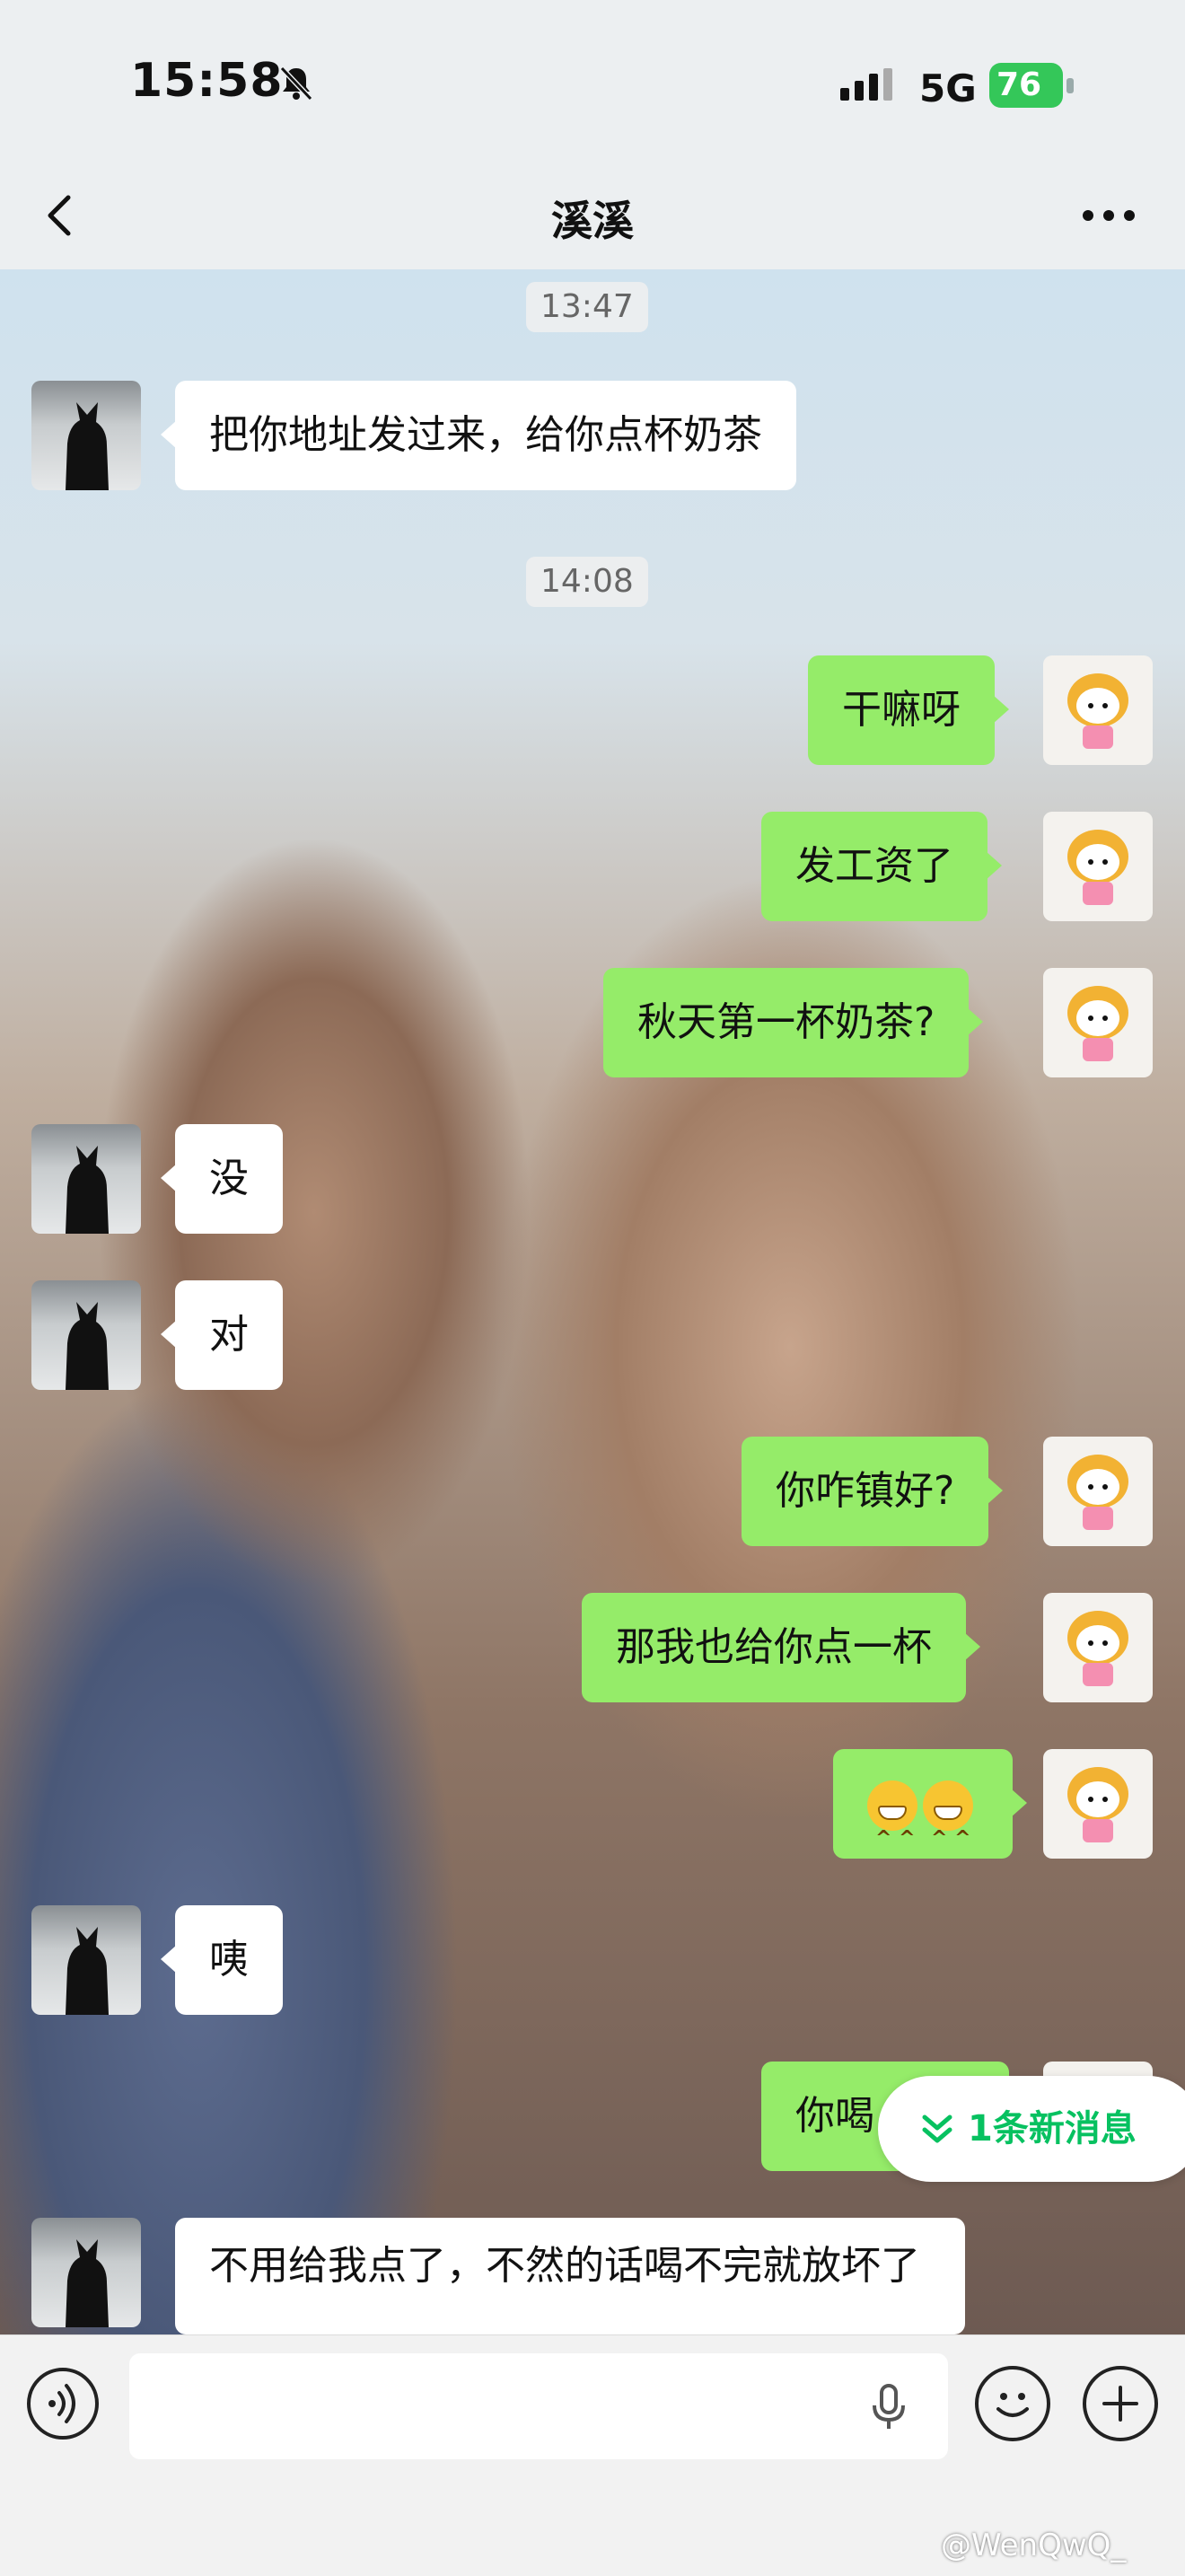 The image size is (1185, 2576). I want to click on message-bubble-incoming: 把你地址发过来，给你点杯奶茶, so click(478, 435).